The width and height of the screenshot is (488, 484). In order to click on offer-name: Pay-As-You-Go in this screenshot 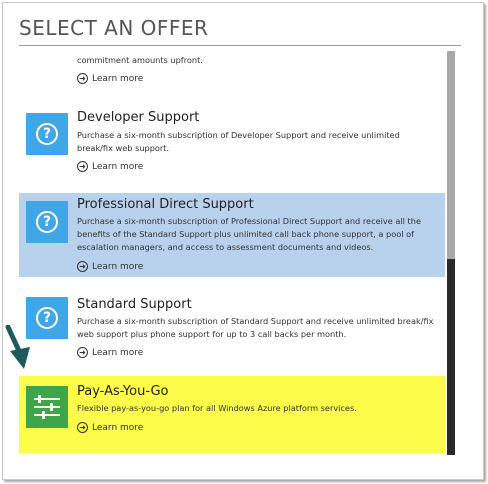, I will do `click(123, 391)`.